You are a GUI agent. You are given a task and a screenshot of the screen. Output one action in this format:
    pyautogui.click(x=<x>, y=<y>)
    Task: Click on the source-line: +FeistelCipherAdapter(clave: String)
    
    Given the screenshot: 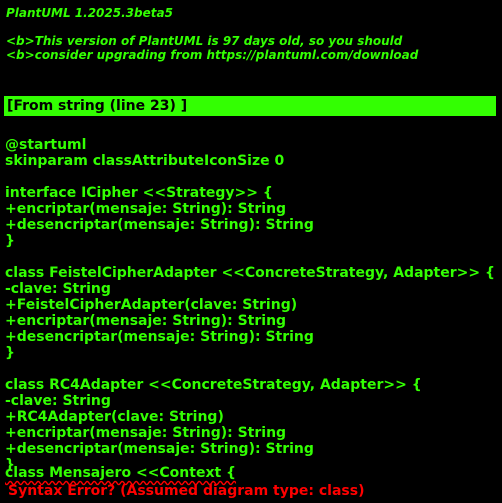 What is the action you would take?
    pyautogui.click(x=151, y=305)
    